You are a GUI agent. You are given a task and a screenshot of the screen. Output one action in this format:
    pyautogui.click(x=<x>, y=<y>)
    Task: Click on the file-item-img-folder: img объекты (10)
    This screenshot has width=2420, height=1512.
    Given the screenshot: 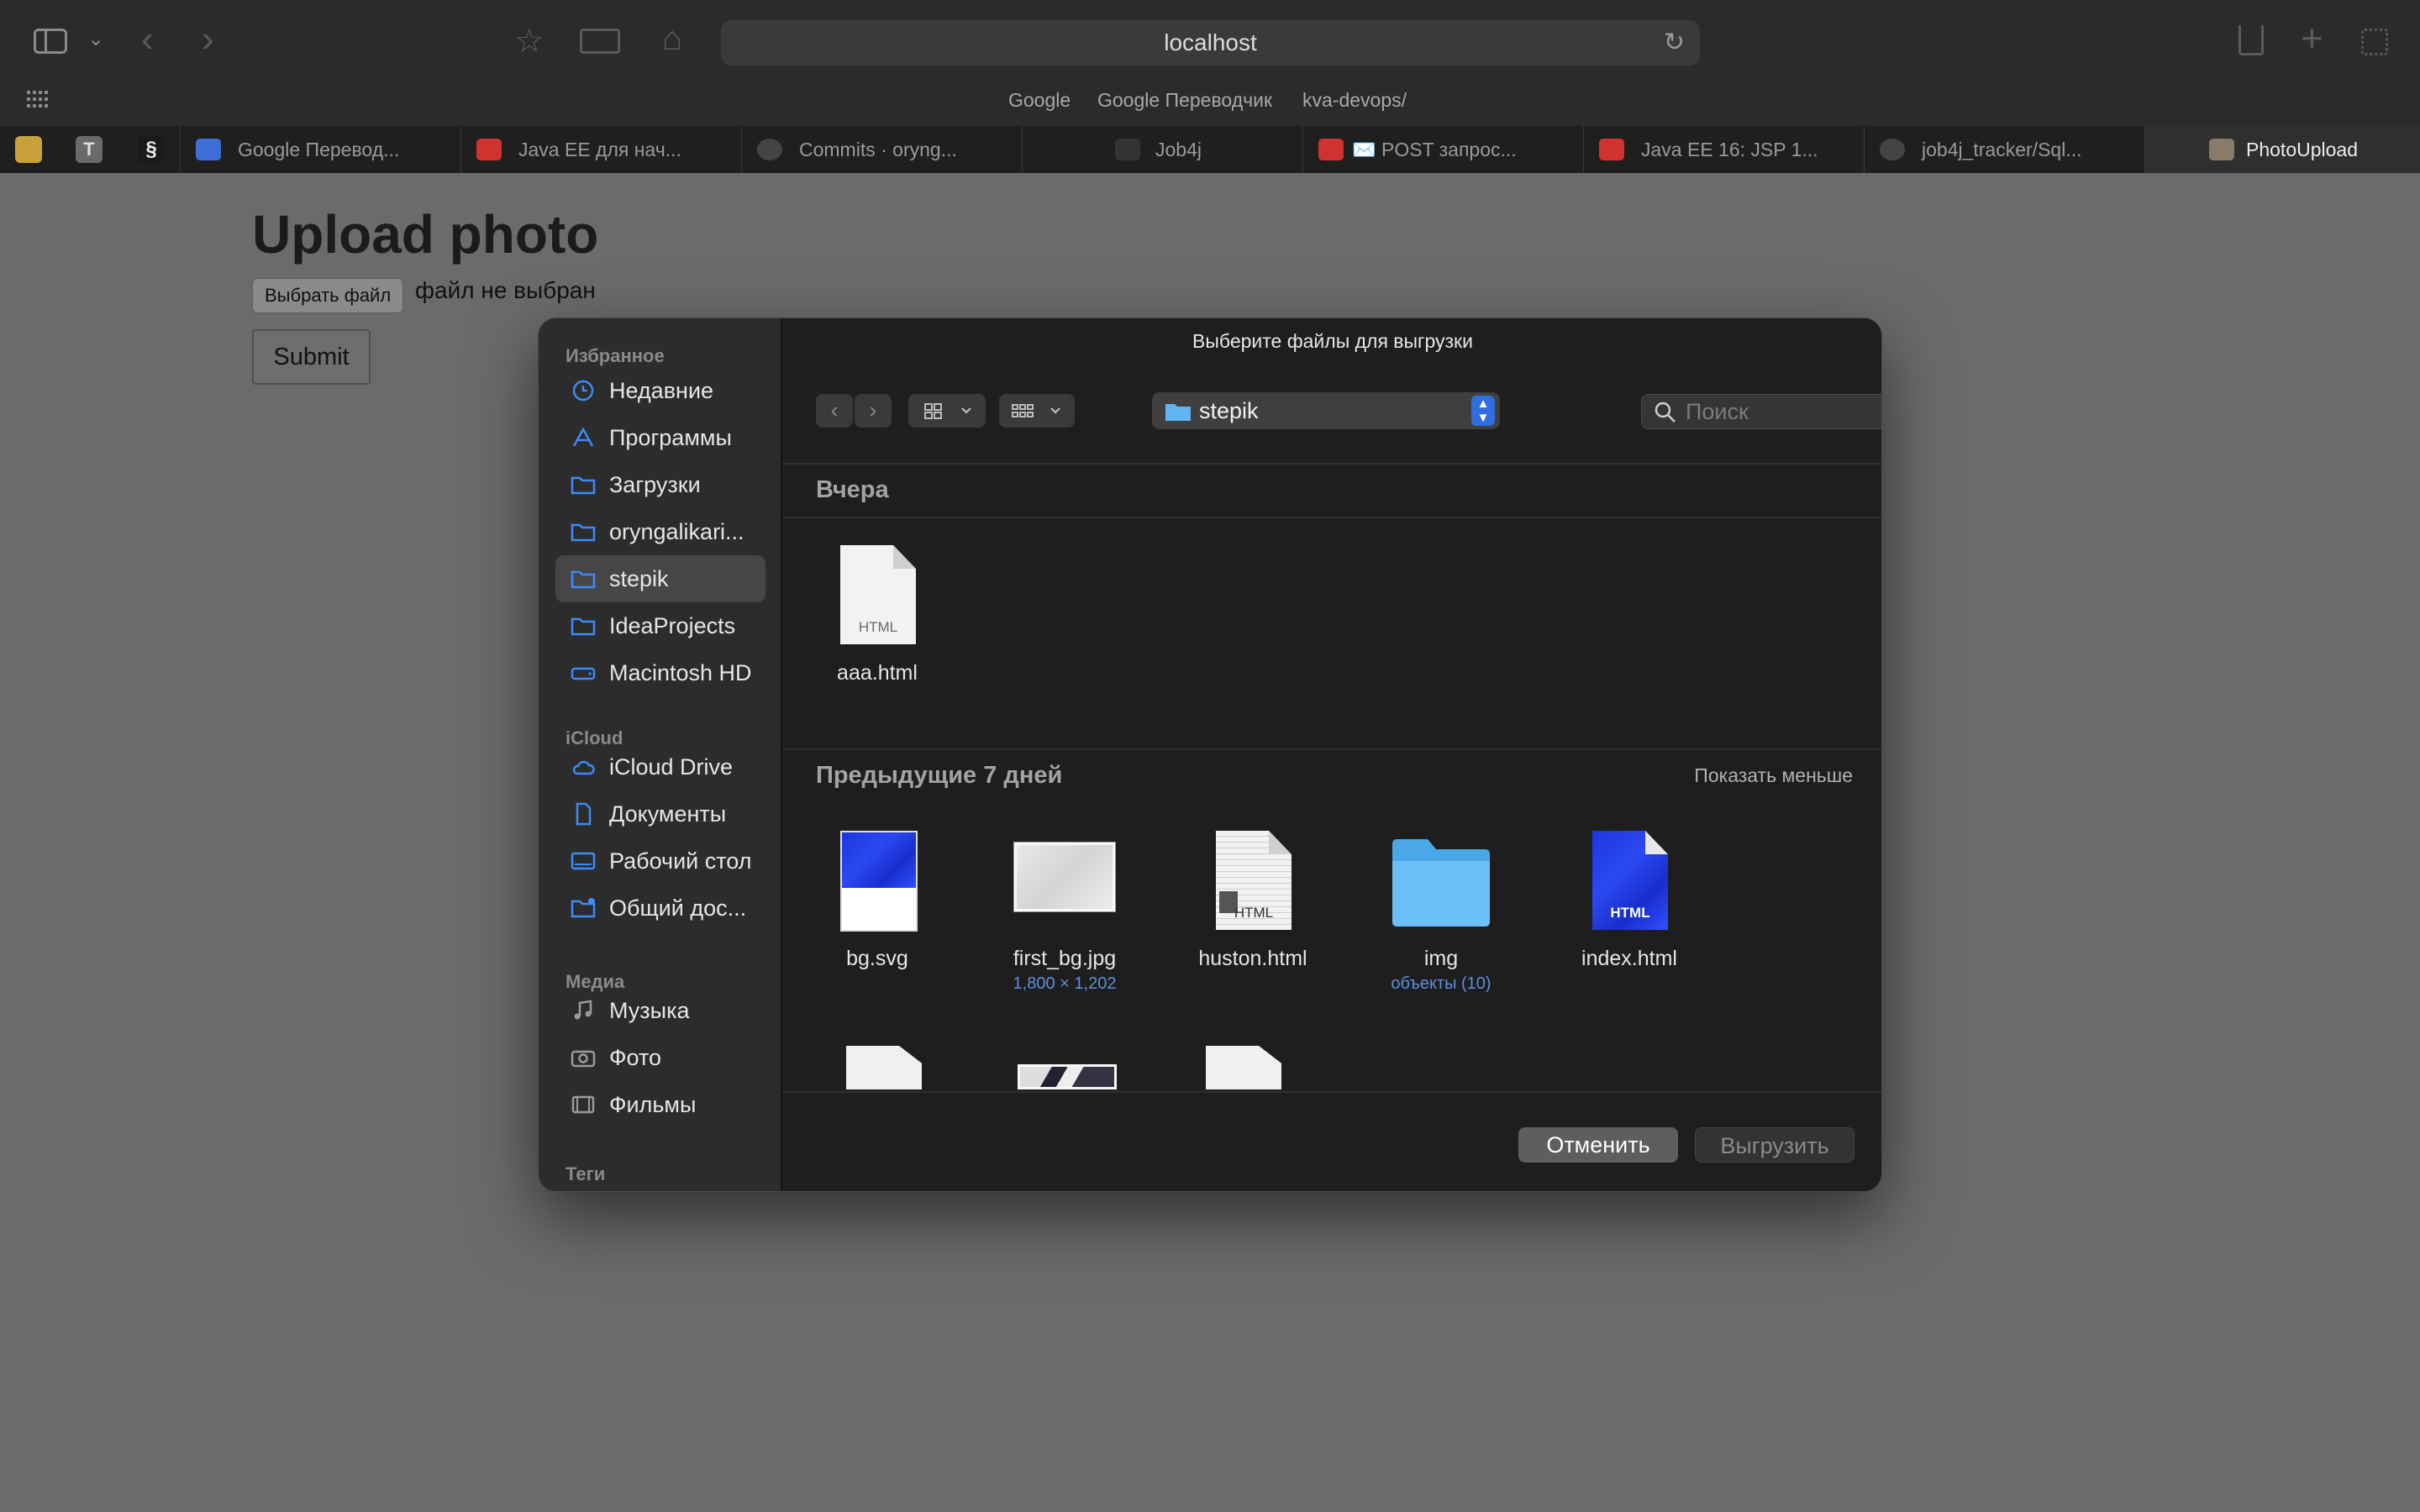 What is the action you would take?
    pyautogui.click(x=1441, y=912)
    